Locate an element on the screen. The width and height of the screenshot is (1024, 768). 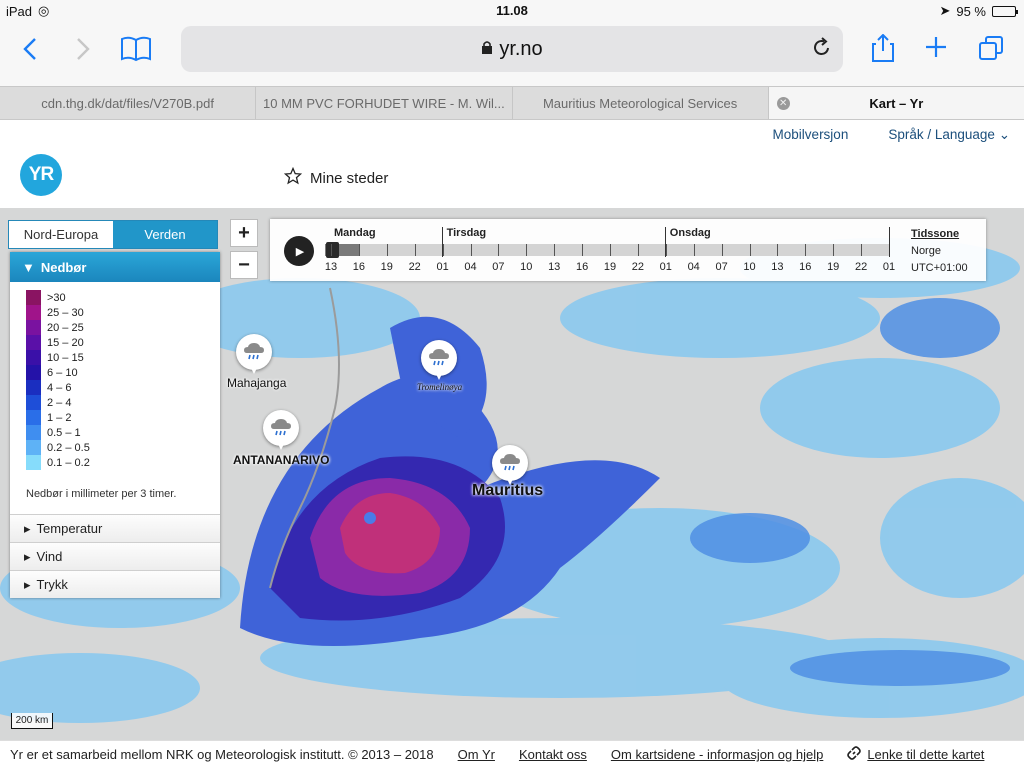
legend-note: Nedbør i millimeter per 3 timer. is located at coordinates (101, 494).